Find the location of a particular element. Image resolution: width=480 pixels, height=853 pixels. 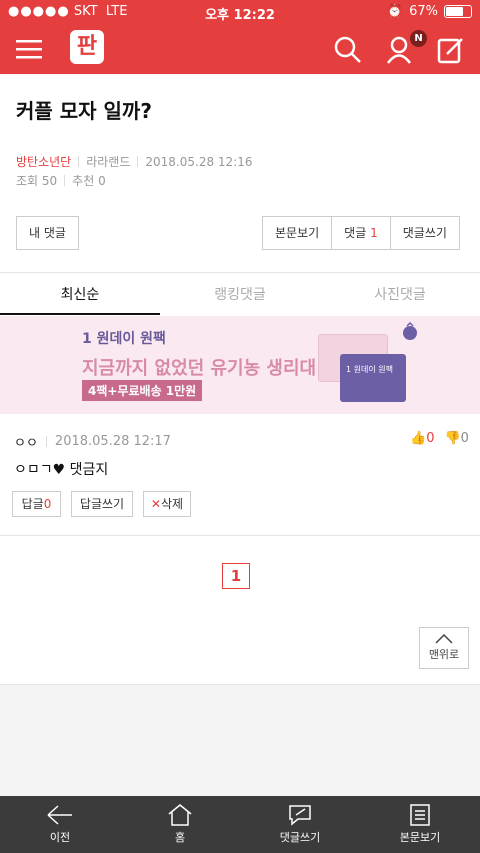

nav-back-label: 이전 is located at coordinates (60, 837).